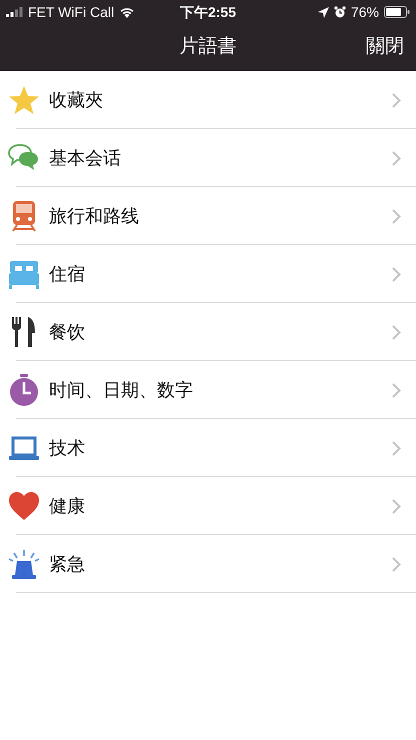  Describe the element at coordinates (323, 12) in the screenshot. I see `location-arrow-icon` at that location.